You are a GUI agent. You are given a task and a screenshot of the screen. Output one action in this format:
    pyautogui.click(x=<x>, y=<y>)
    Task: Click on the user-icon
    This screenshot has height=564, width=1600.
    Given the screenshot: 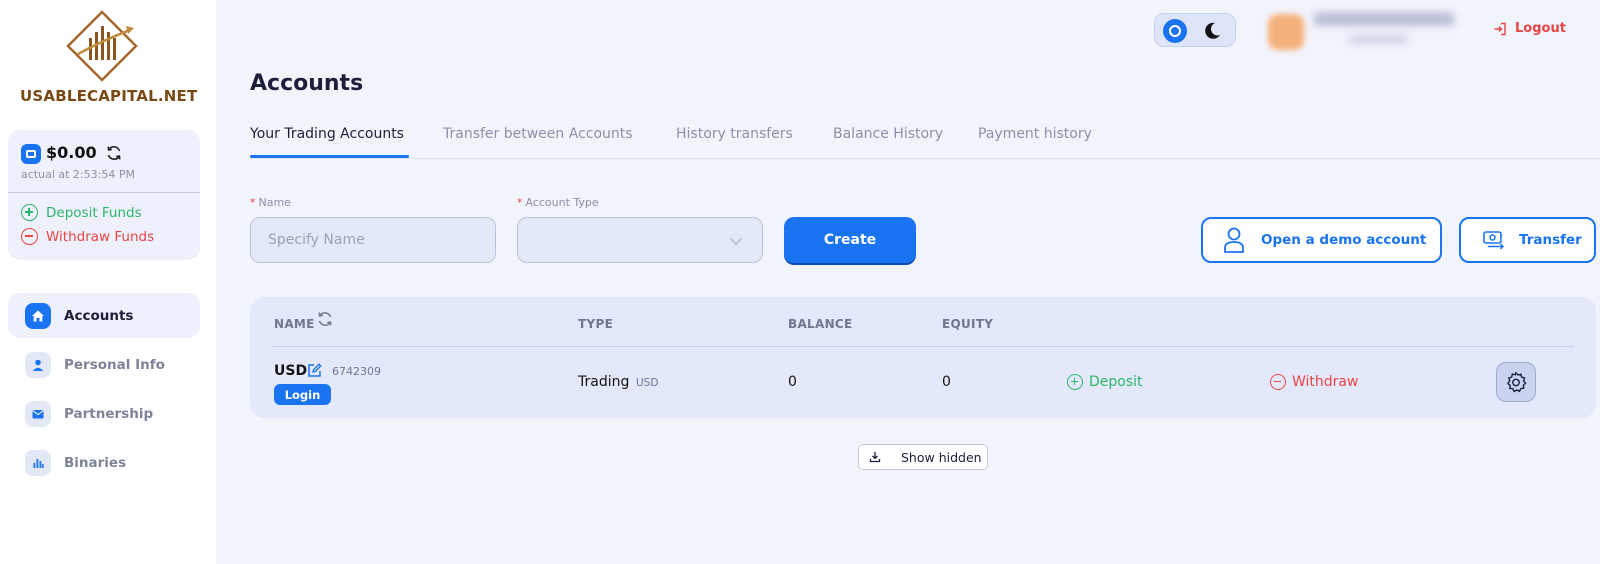 What is the action you would take?
    pyautogui.click(x=38, y=364)
    